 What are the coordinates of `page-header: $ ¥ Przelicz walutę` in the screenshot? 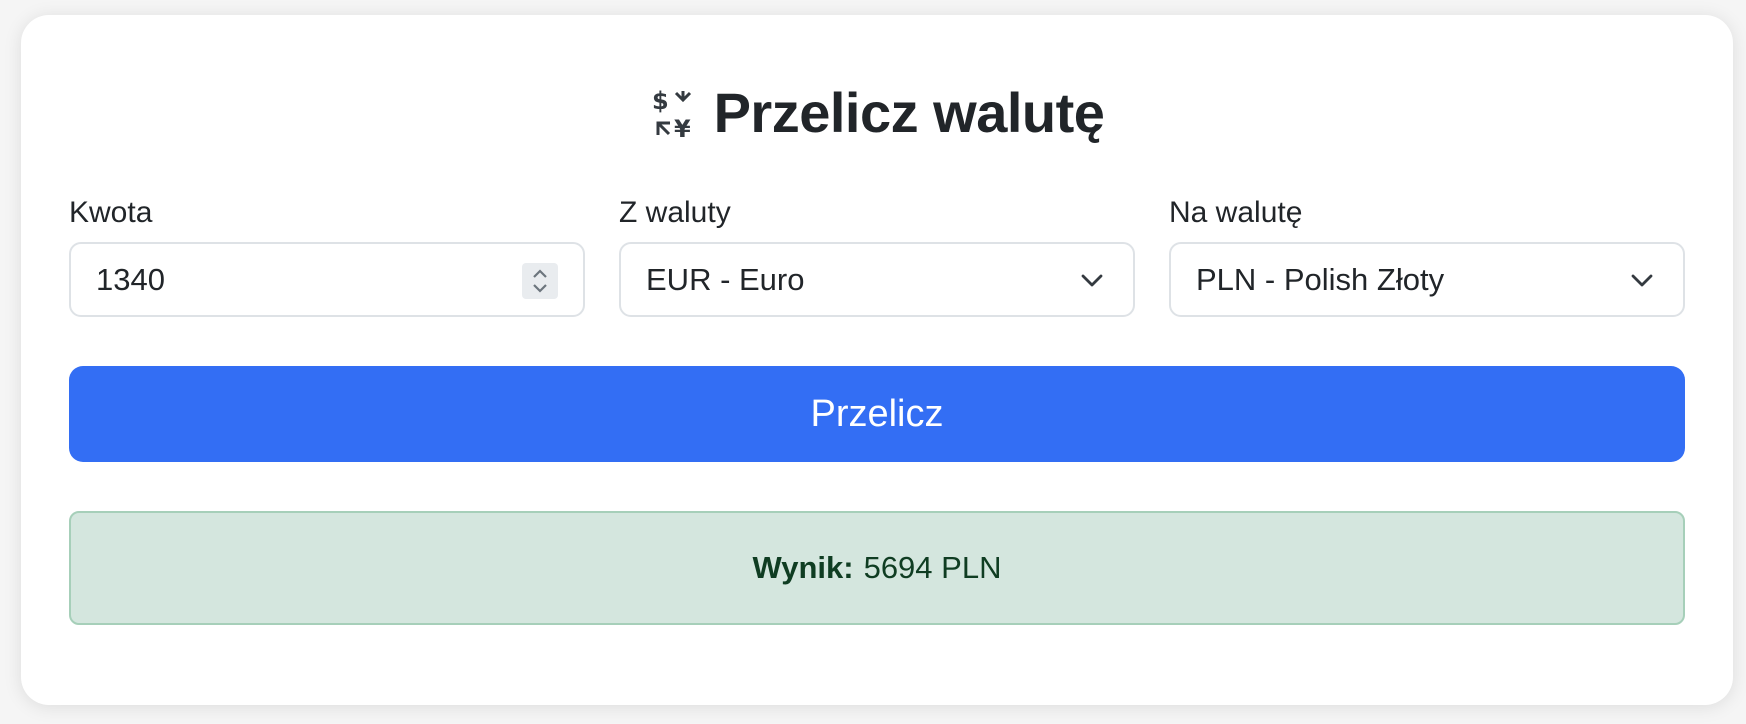 It's located at (877, 113).